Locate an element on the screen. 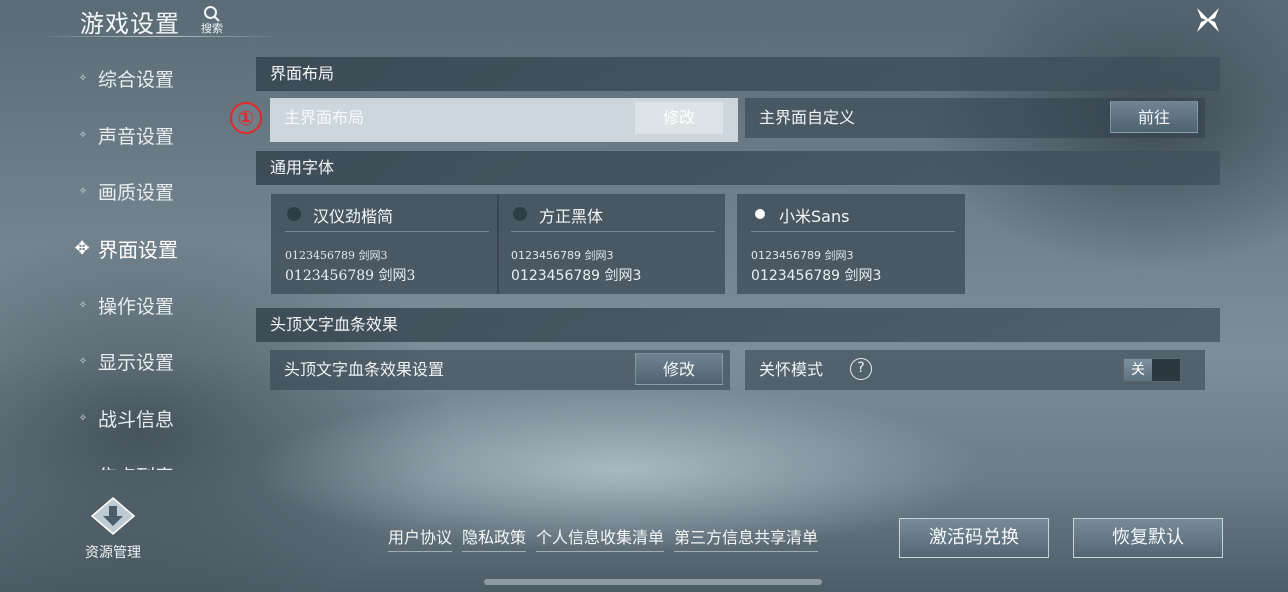  font-option-mi-sans: 小米Sans 0123456789 剑网3 0123456789 剑网3 is located at coordinates (851, 244).